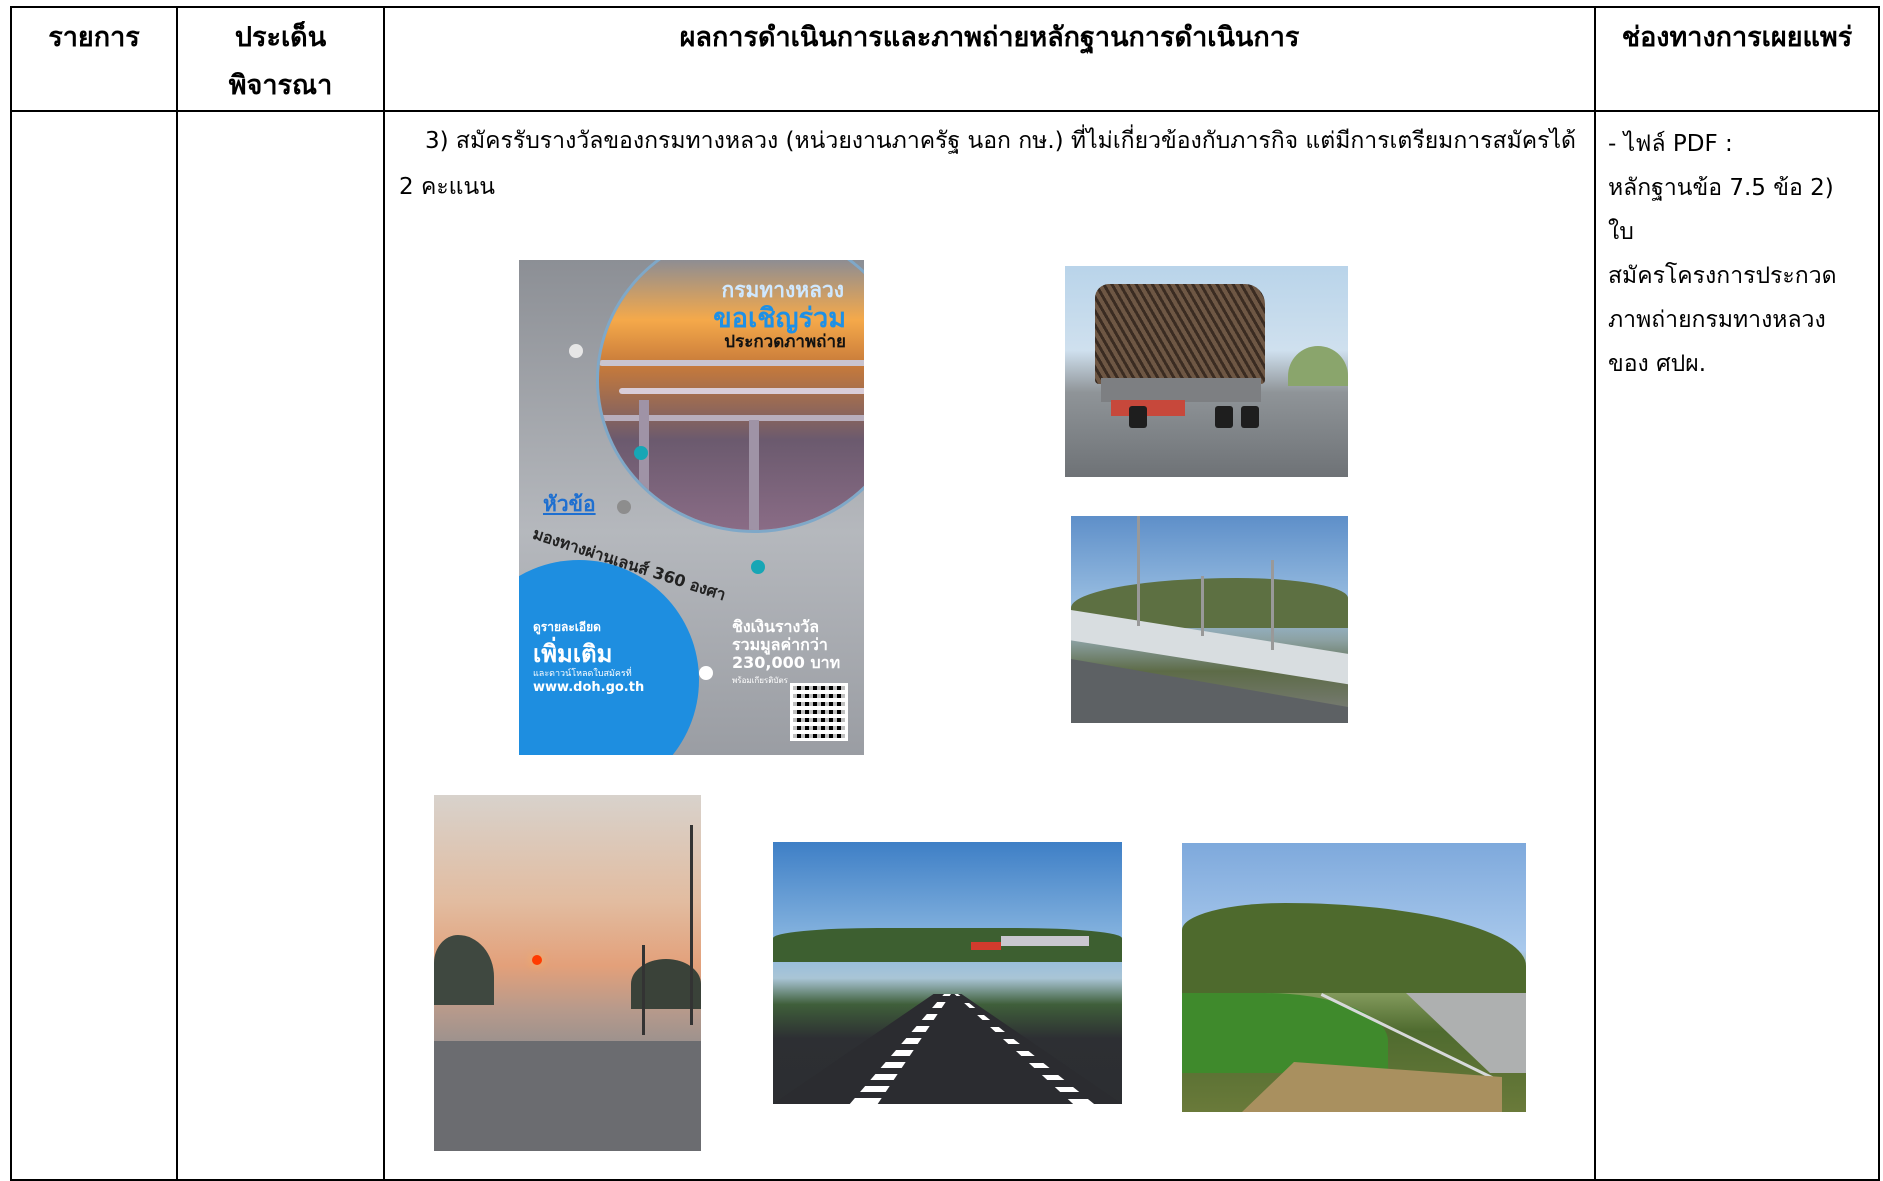 The width and height of the screenshot is (1883, 1181). Describe the element at coordinates (94, 645) in the screenshot. I see `cell-item` at that location.